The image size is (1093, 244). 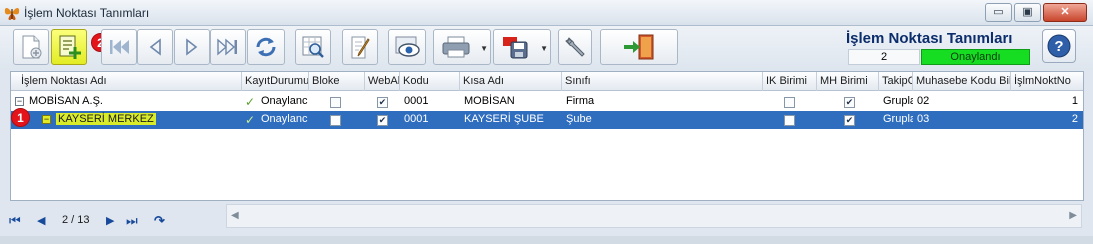 What do you see at coordinates (546, 240) in the screenshot?
I see `status-strip` at bounding box center [546, 240].